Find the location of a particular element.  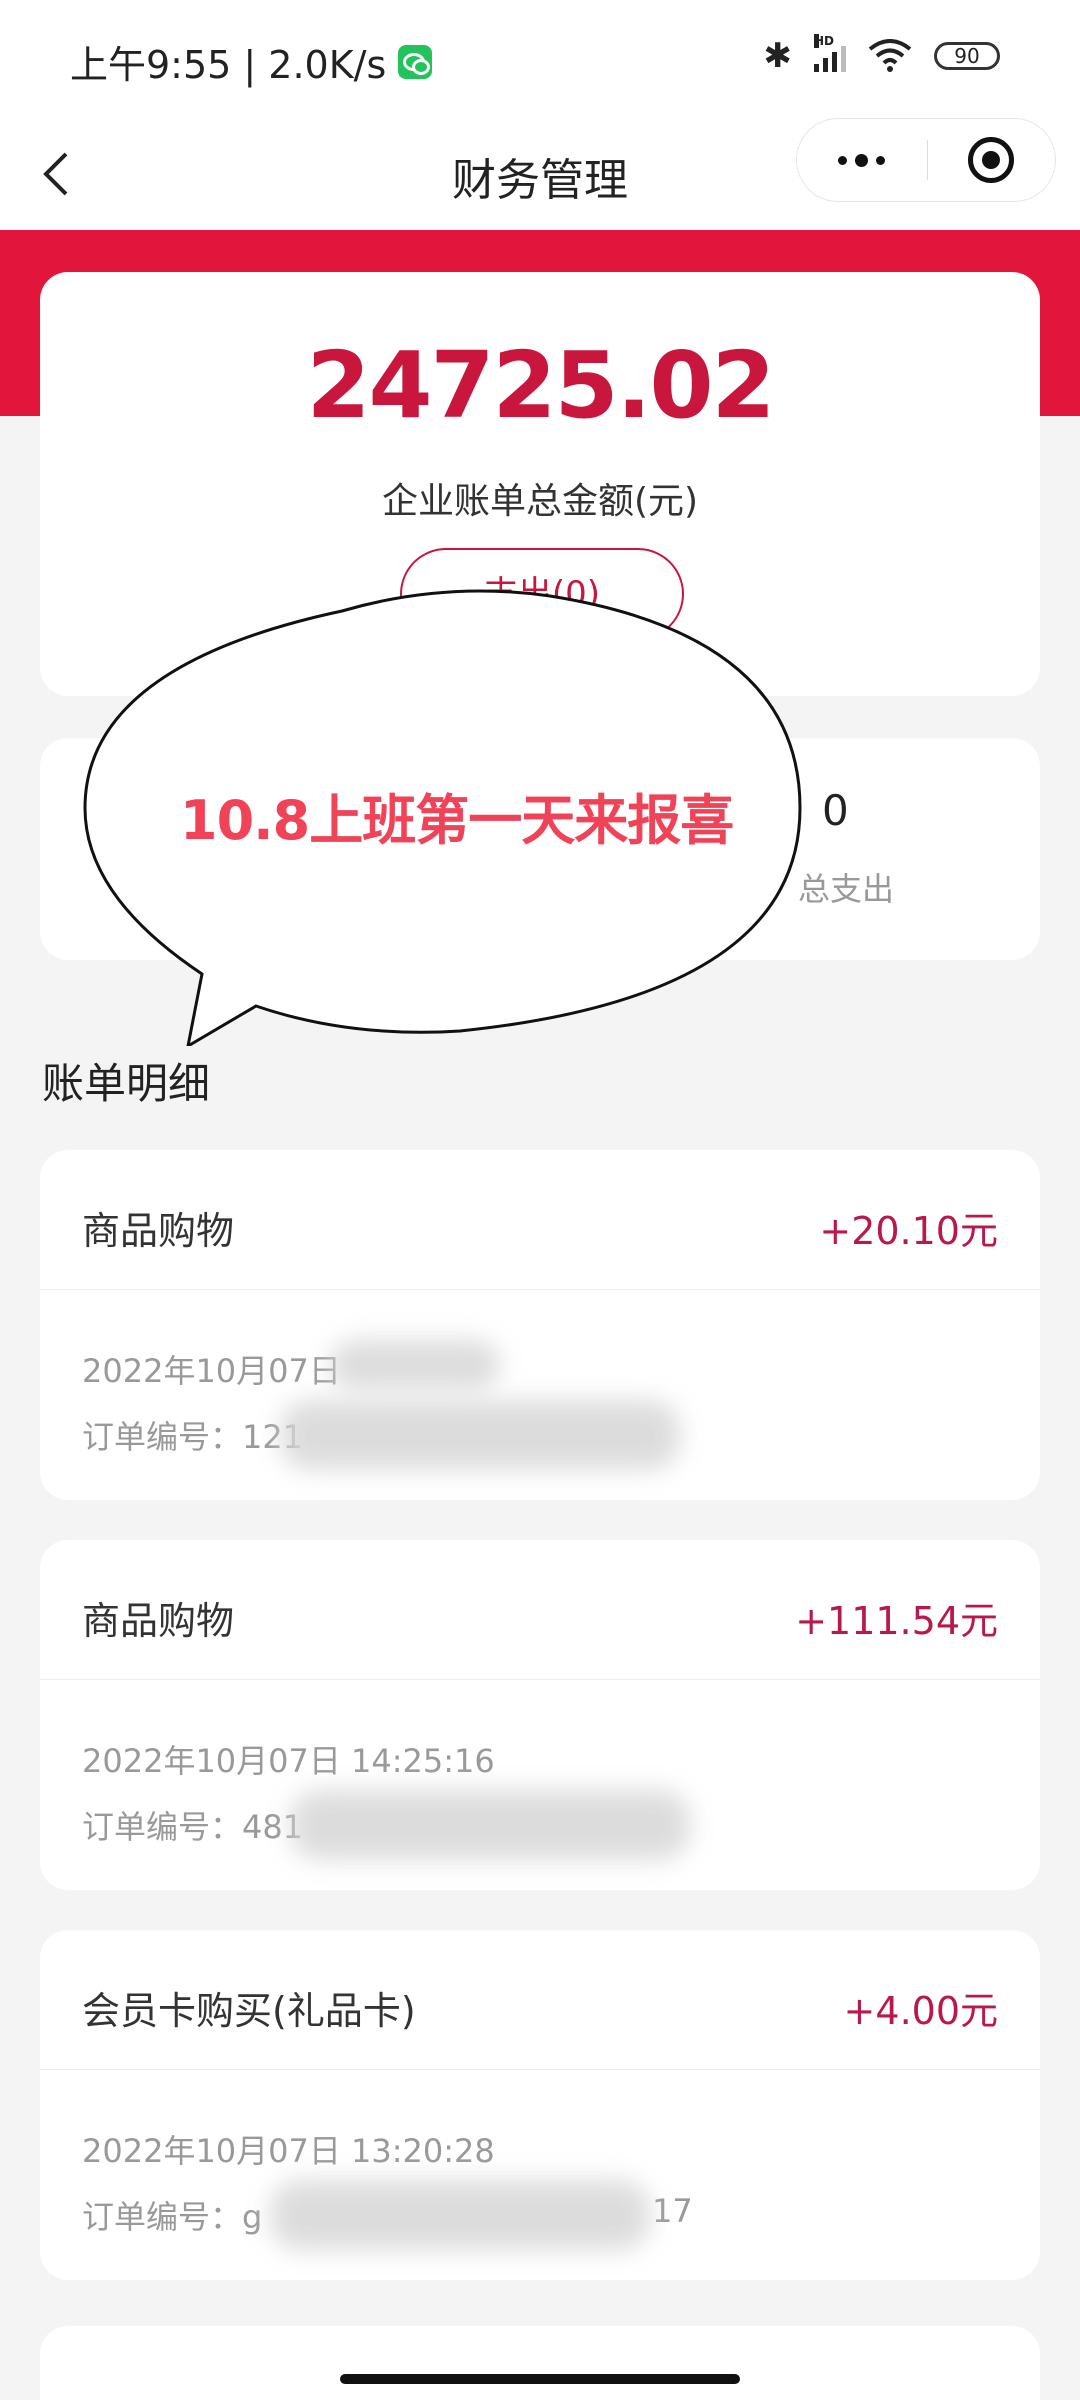

bill-amount: +111.54元 is located at coordinates (896, 1621).